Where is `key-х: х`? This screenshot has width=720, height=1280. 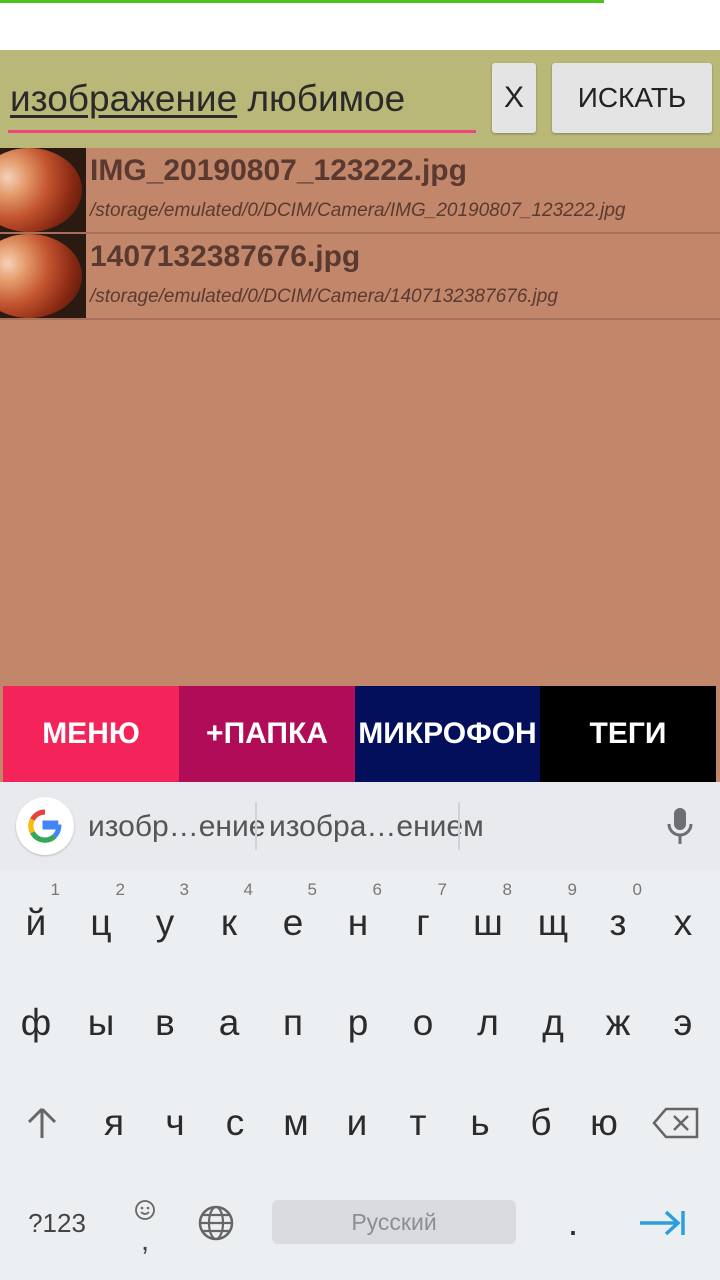 key-х: х is located at coordinates (683, 923).